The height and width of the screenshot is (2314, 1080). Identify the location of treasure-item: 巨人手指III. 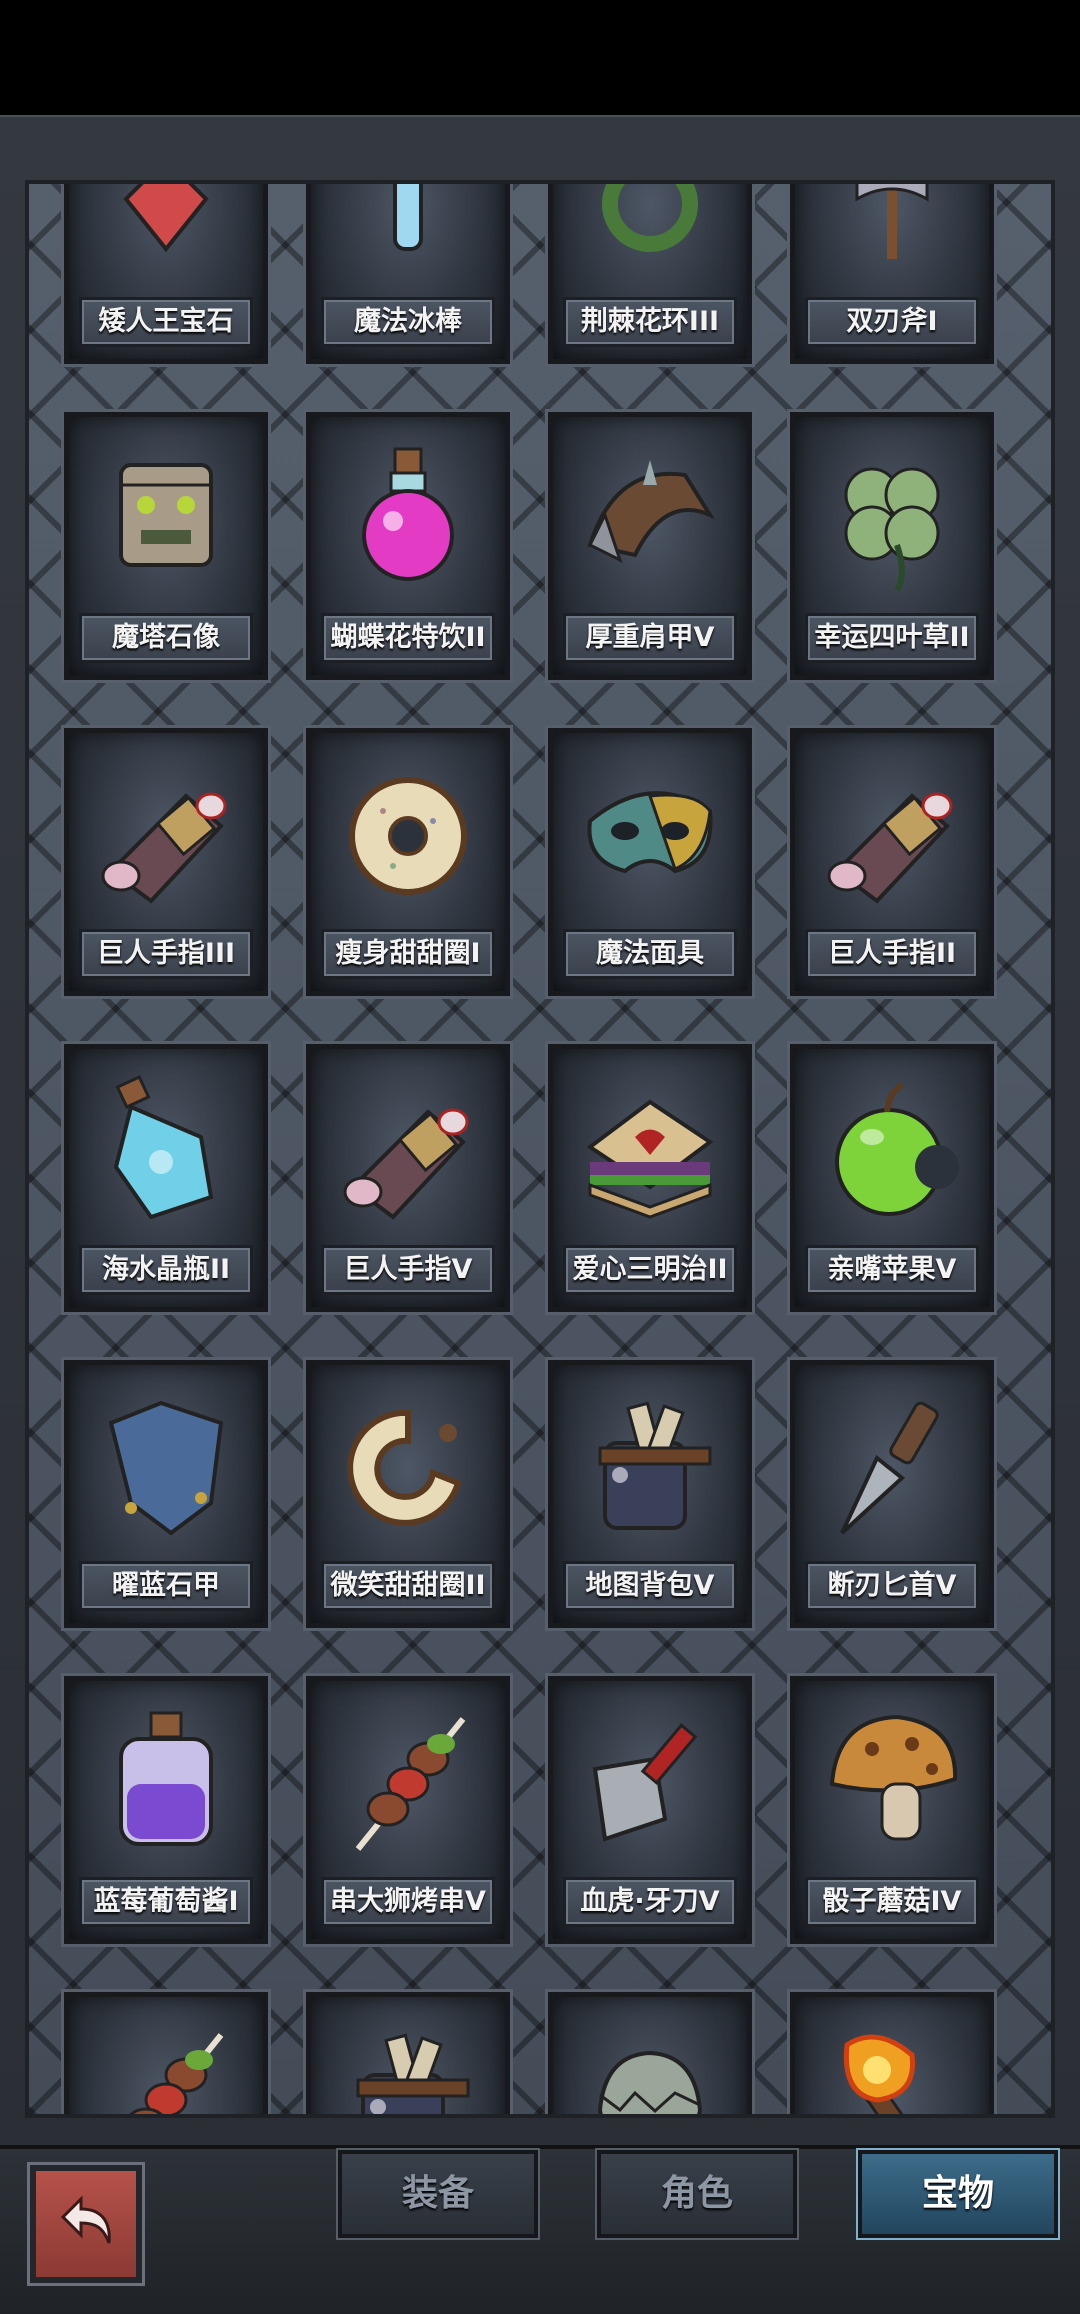
(166, 862).